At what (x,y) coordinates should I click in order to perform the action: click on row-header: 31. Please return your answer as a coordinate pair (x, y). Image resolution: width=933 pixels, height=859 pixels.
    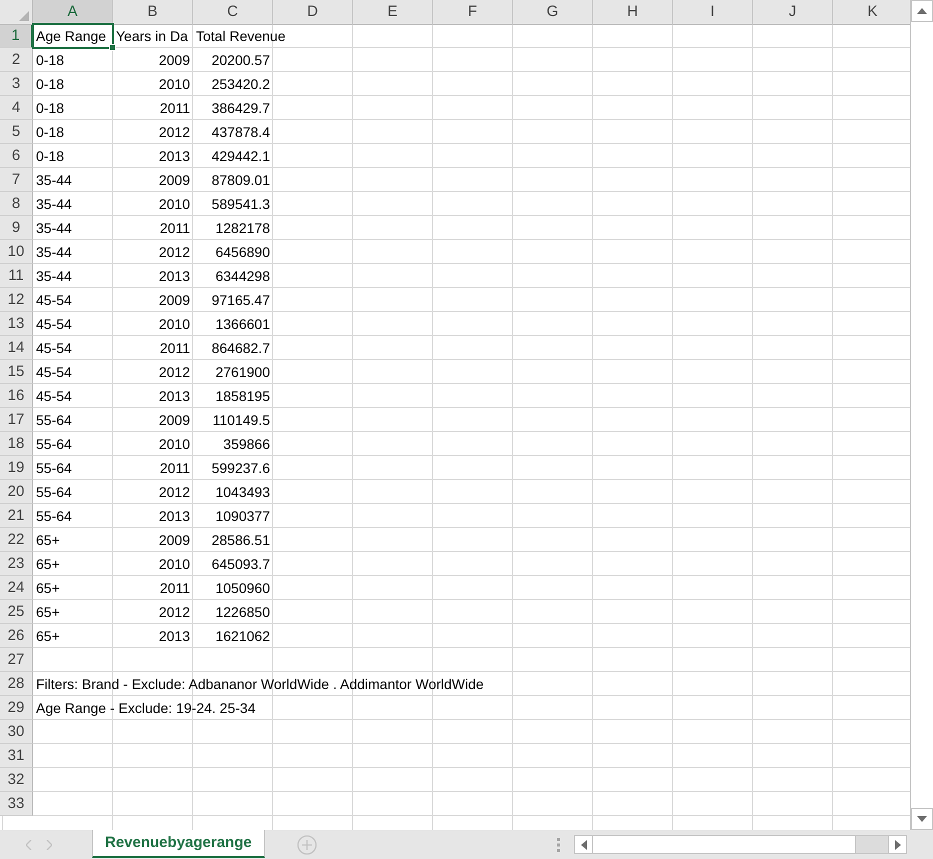
    Looking at the image, I should click on (16, 756).